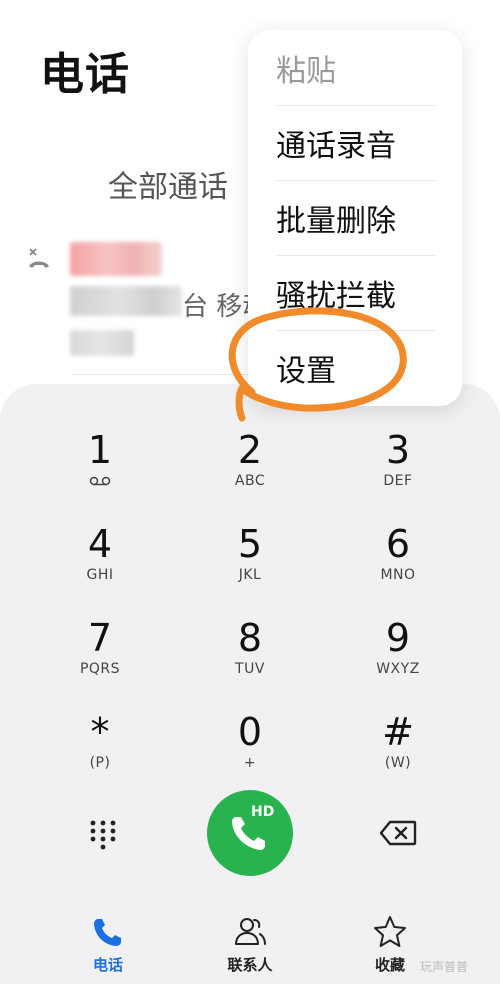 The width and height of the screenshot is (500, 984). I want to click on key-8: 8 TUV, so click(250, 658).